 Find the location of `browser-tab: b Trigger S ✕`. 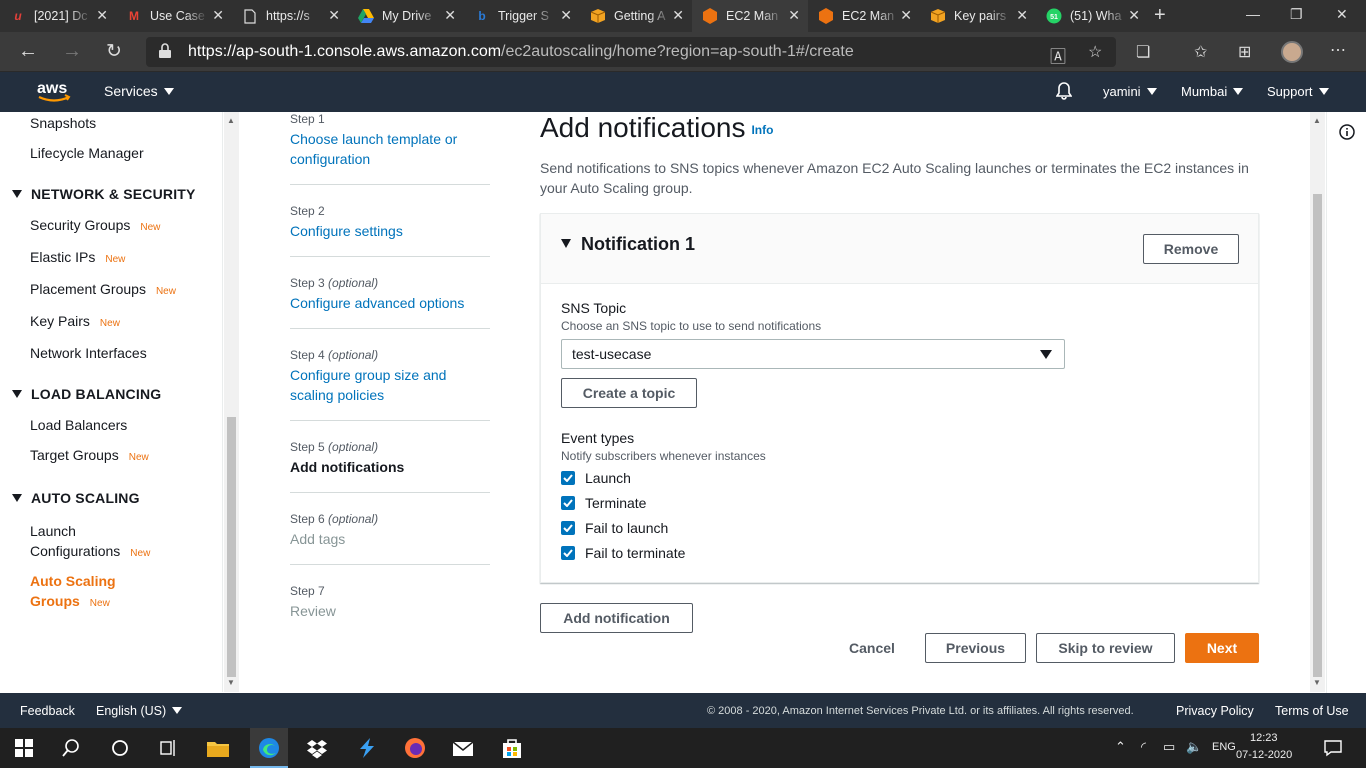

browser-tab: b Trigger S ✕ is located at coordinates (522, 16).